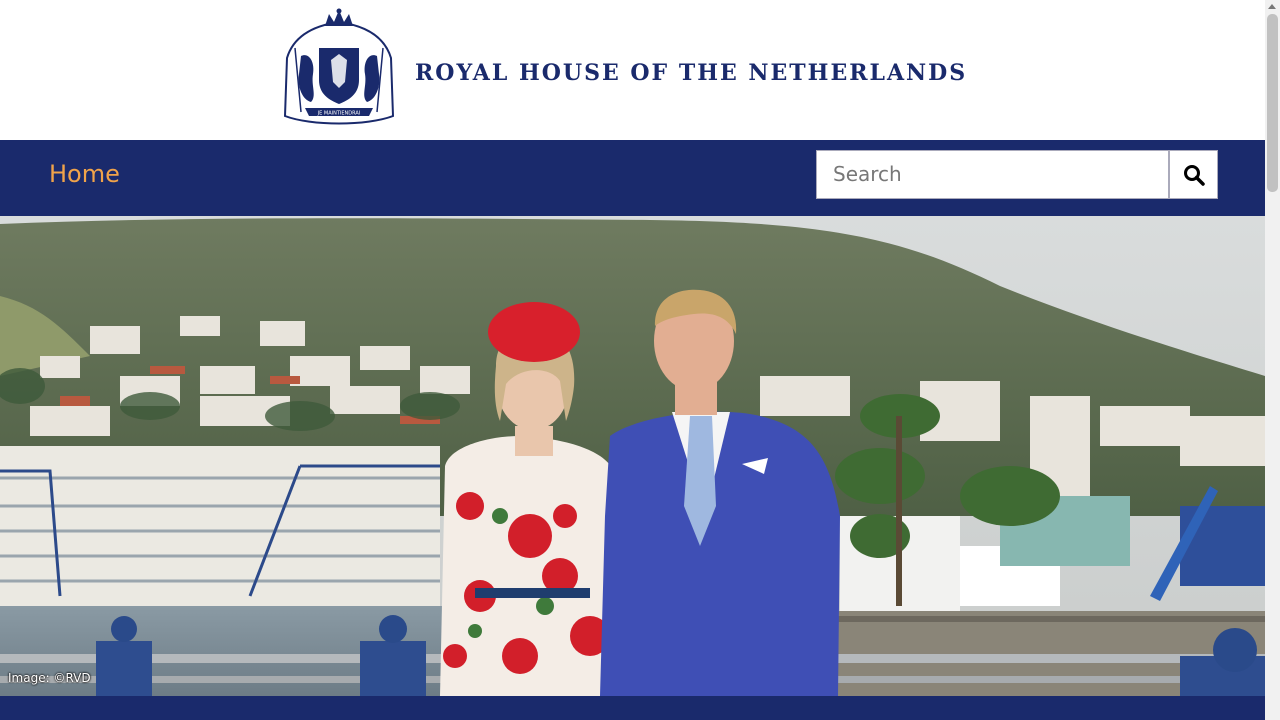 Image resolution: width=1280 pixels, height=720 pixels. I want to click on crest-motto: JE MAINTIENDRAI, so click(339, 114).